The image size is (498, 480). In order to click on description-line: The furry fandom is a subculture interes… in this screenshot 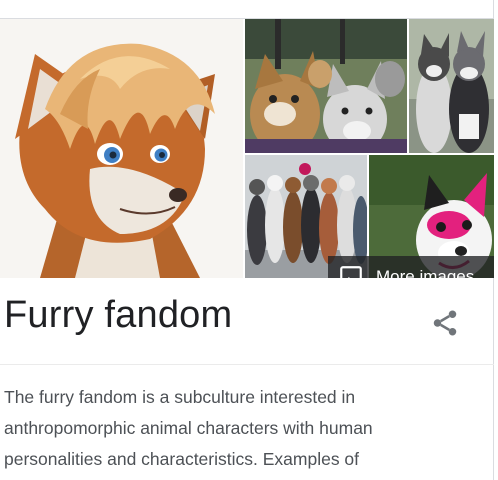, I will do `click(180, 397)`.